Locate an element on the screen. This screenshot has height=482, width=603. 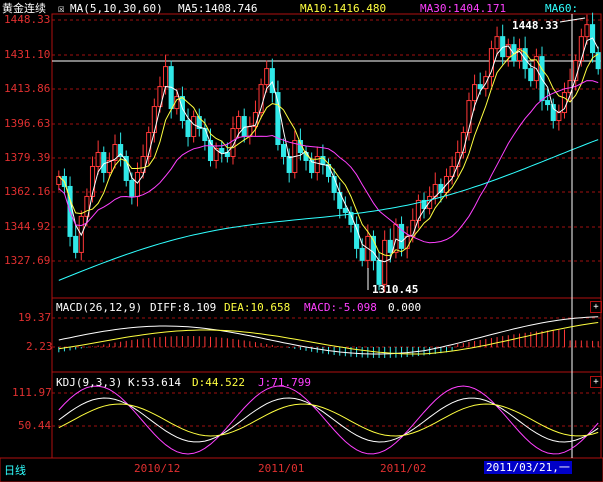
y-tick: 1327.69 is located at coordinates (27, 260).